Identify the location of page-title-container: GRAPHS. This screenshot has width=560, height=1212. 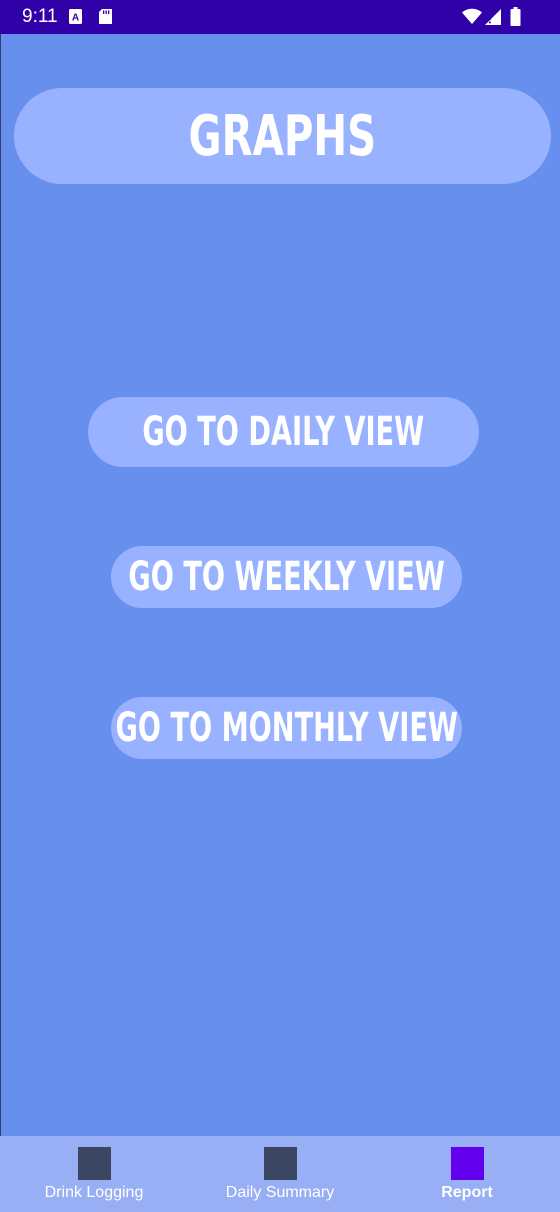
(282, 136).